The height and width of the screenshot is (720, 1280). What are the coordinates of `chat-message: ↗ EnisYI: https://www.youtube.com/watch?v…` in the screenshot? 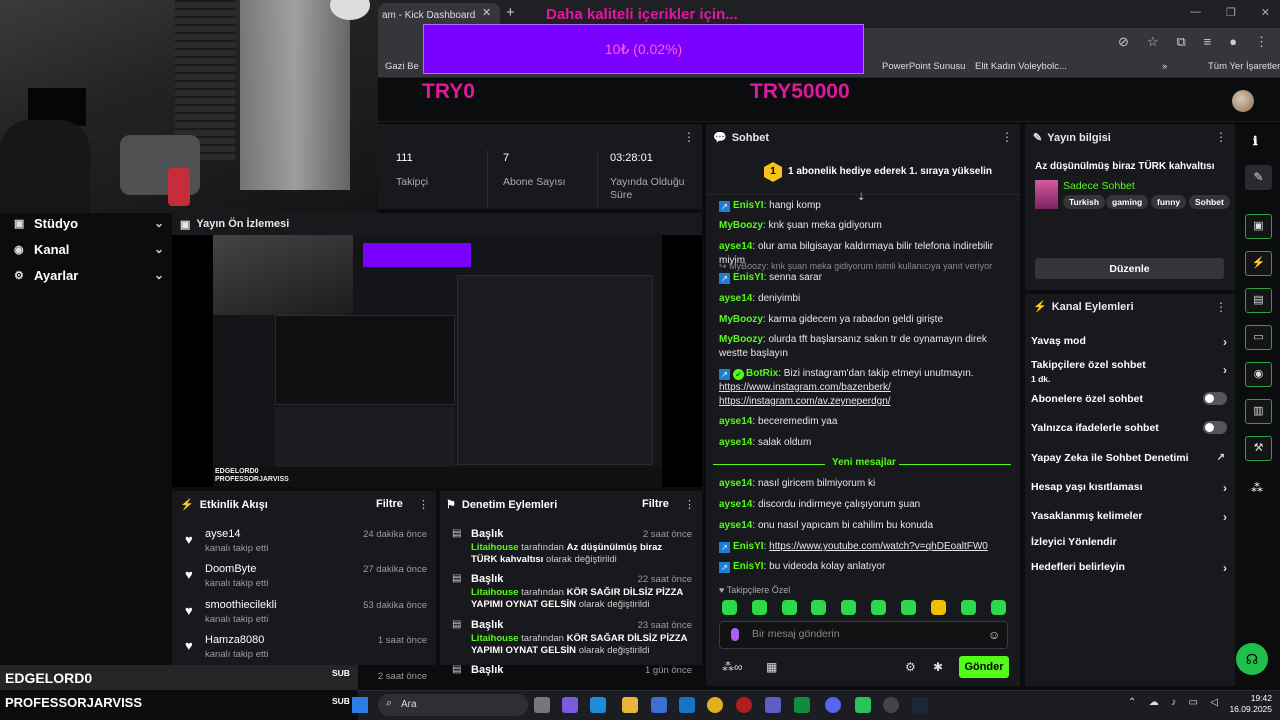 It's located at (867, 547).